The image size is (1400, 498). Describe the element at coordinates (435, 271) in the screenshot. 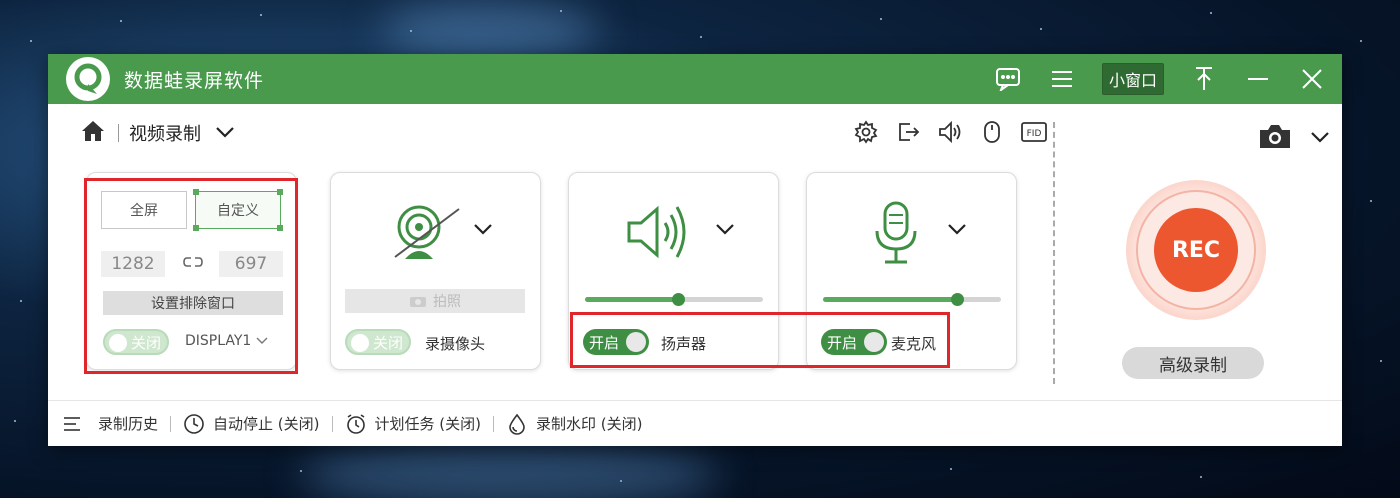

I see `webcam-card: 拍照 关闭 录摄像头` at that location.